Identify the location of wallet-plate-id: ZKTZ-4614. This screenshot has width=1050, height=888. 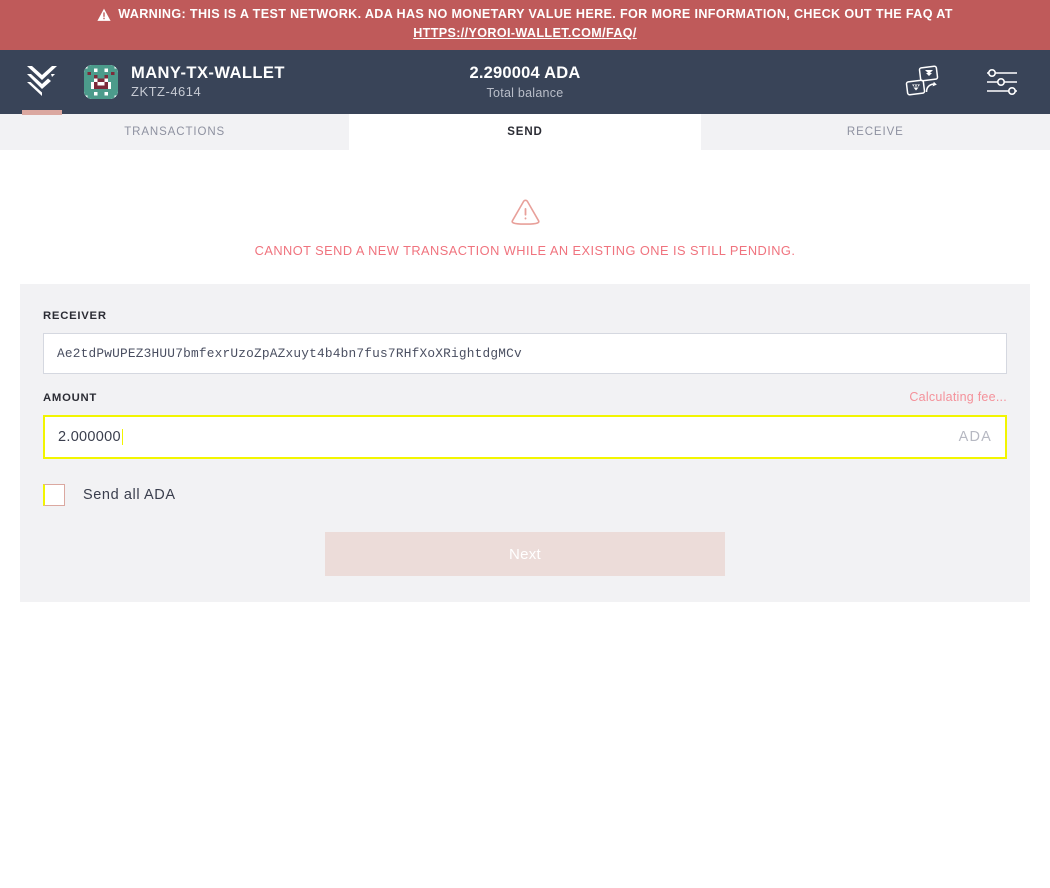
(166, 92).